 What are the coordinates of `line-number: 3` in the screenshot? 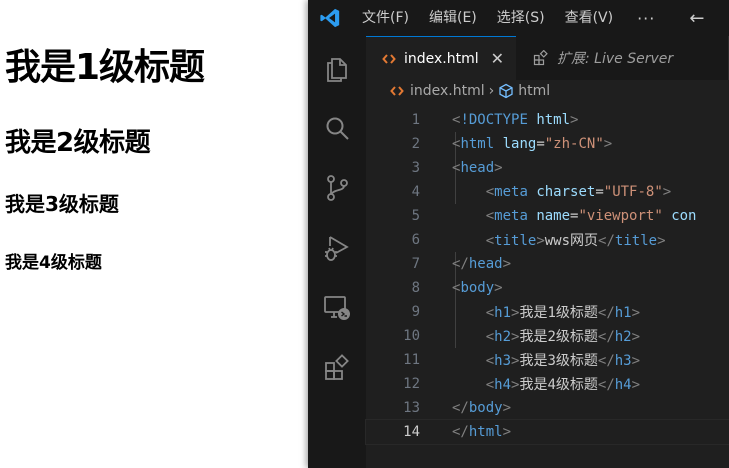 It's located at (415, 168).